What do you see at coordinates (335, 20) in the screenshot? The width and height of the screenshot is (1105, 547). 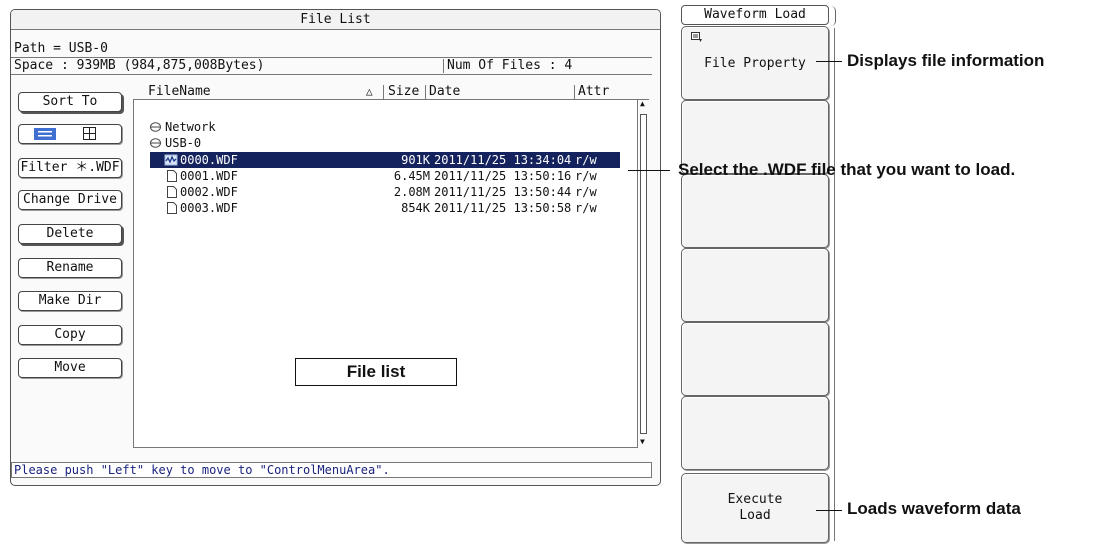 I see `window-title: File List` at bounding box center [335, 20].